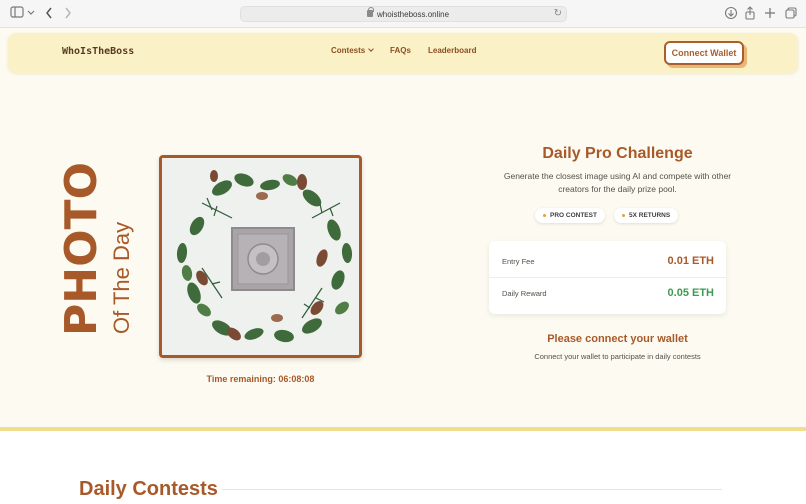 The width and height of the screenshot is (806, 504). Describe the element at coordinates (617, 153) in the screenshot. I see `challenge-title: Daily Pro Challenge` at that location.